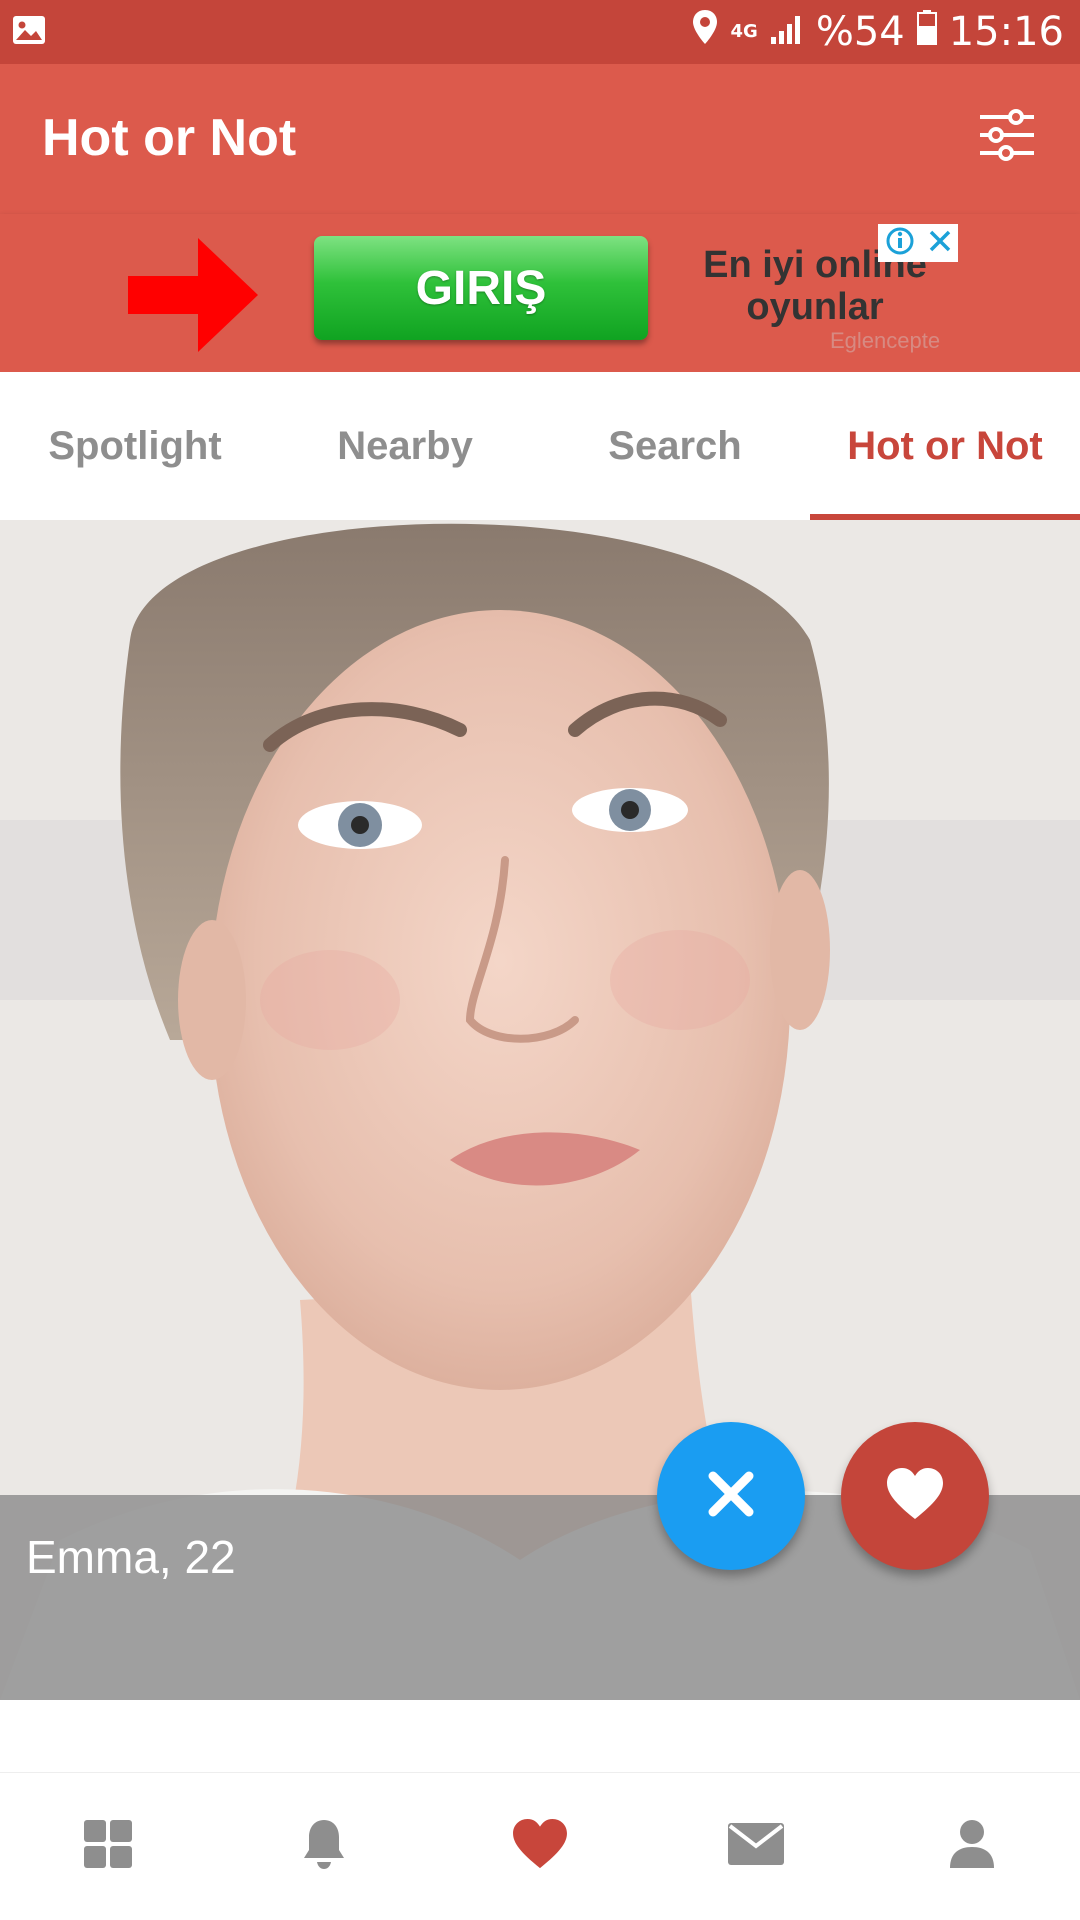  Describe the element at coordinates (705, 32) in the screenshot. I see `location-icon` at that location.